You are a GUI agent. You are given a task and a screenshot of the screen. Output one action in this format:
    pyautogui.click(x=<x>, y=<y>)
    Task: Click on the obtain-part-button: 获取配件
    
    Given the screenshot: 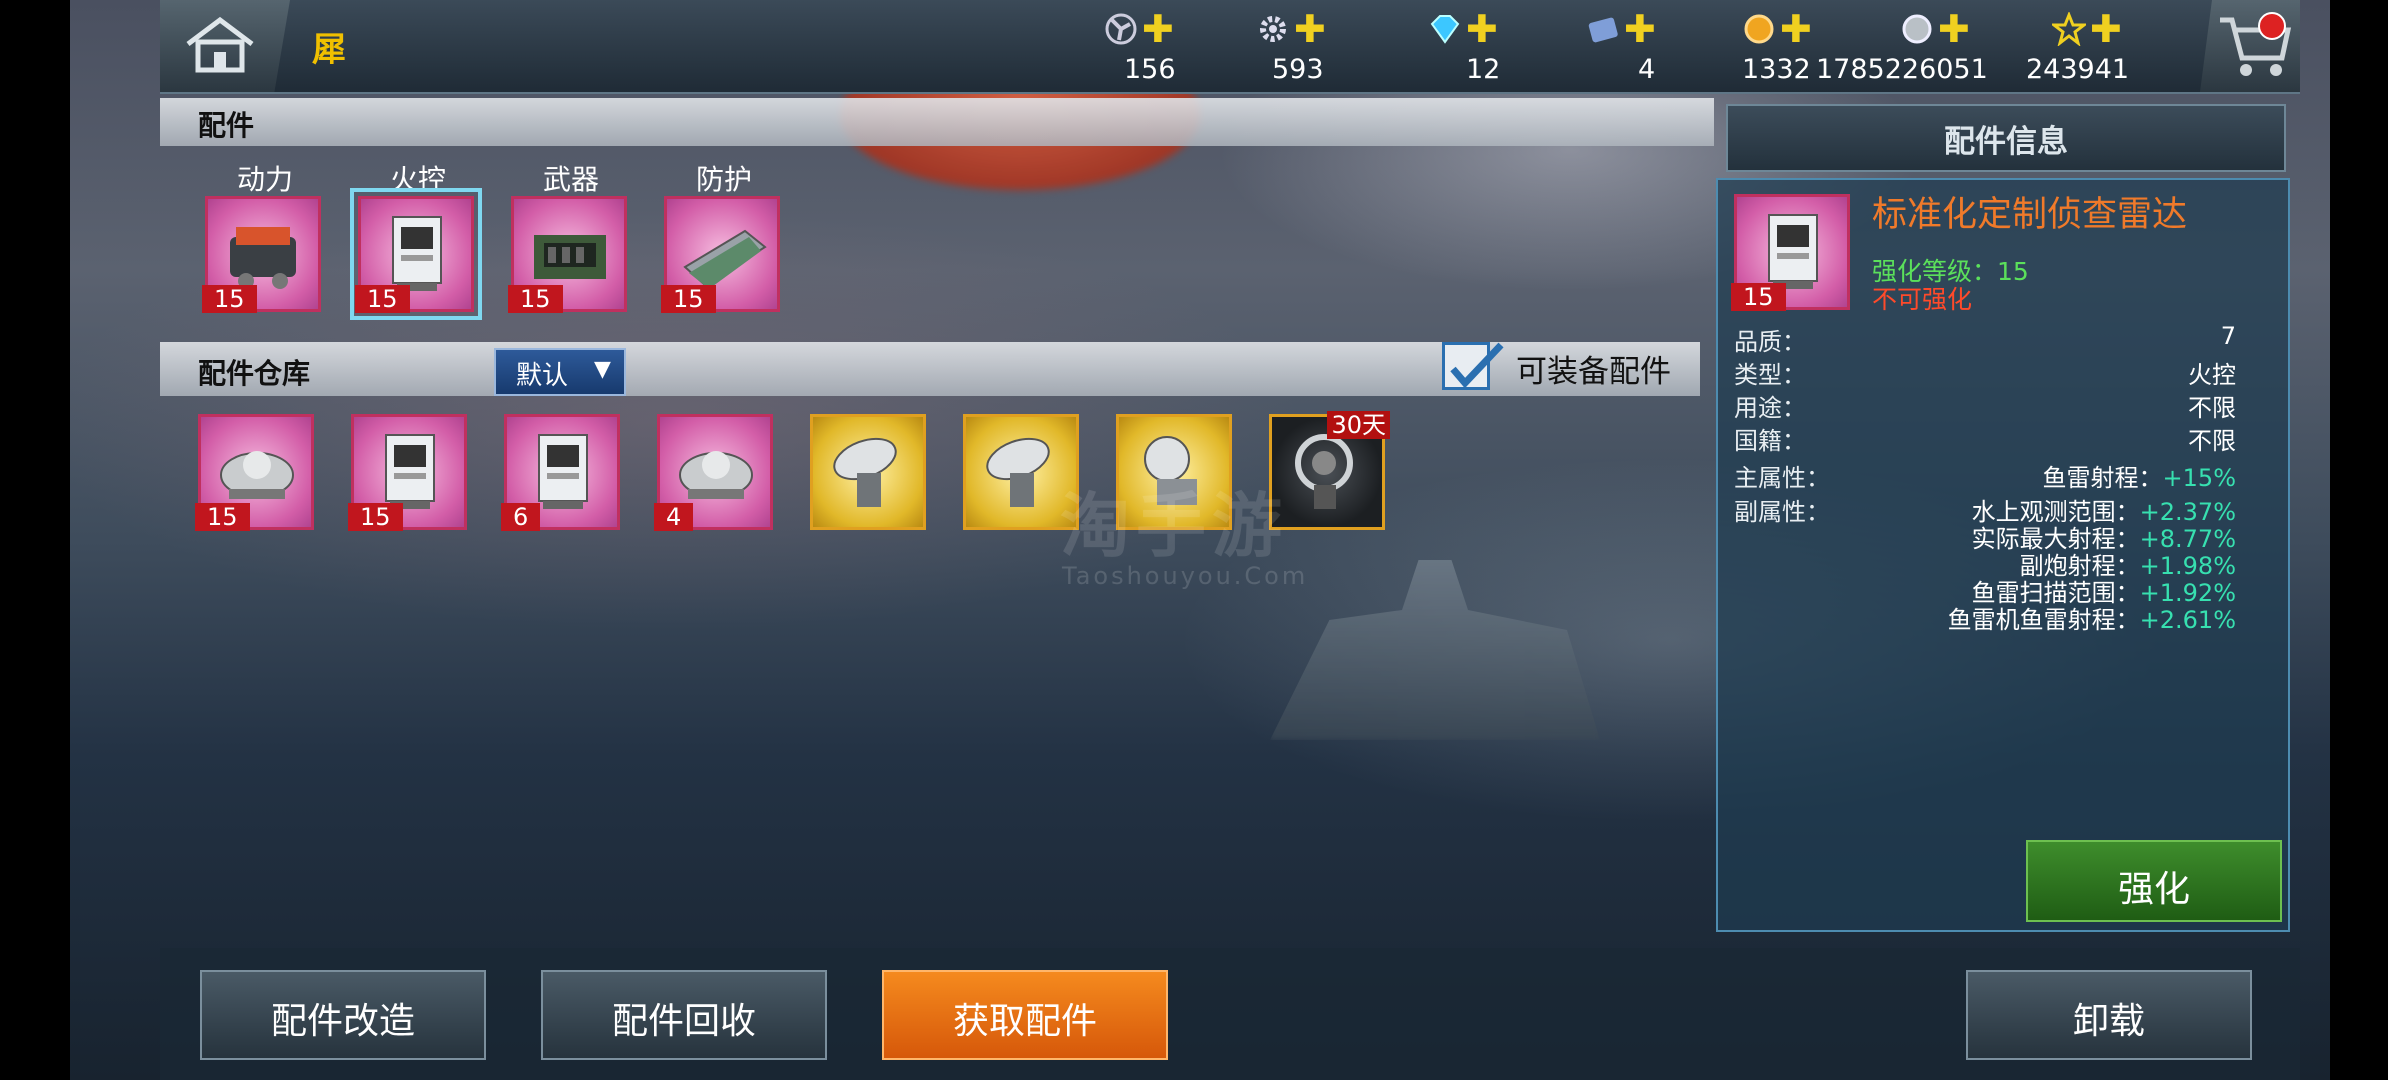 What is the action you would take?
    pyautogui.click(x=1025, y=1015)
    